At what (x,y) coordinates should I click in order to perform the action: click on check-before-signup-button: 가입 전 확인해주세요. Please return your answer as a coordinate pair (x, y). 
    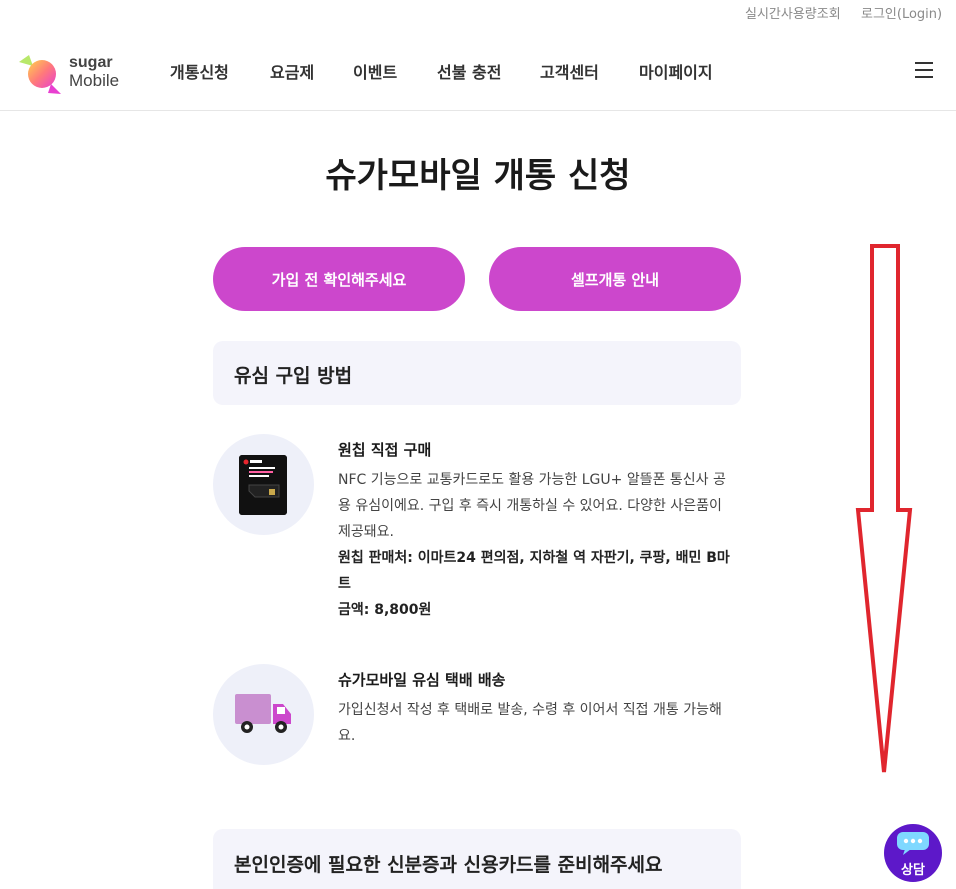
    Looking at the image, I should click on (339, 279).